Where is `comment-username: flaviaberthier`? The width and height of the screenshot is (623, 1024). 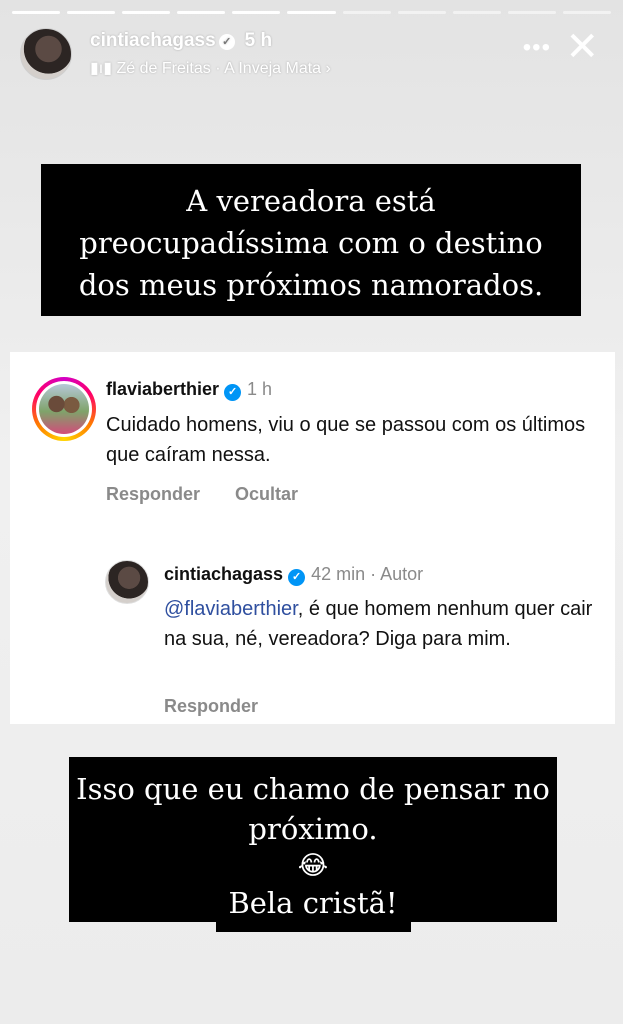 comment-username: flaviaberthier is located at coordinates (162, 389).